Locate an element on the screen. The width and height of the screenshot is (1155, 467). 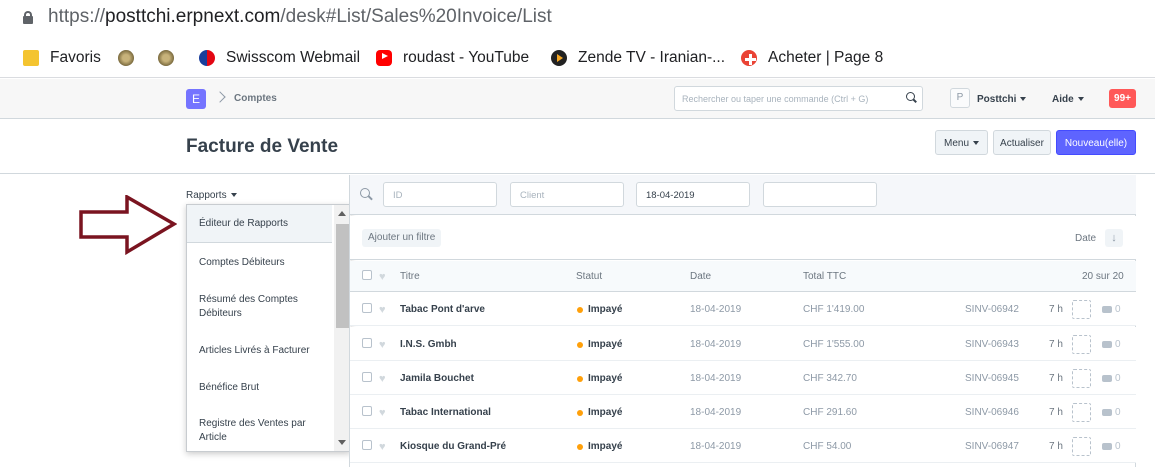
help-label: Aide is located at coordinates (1063, 99).